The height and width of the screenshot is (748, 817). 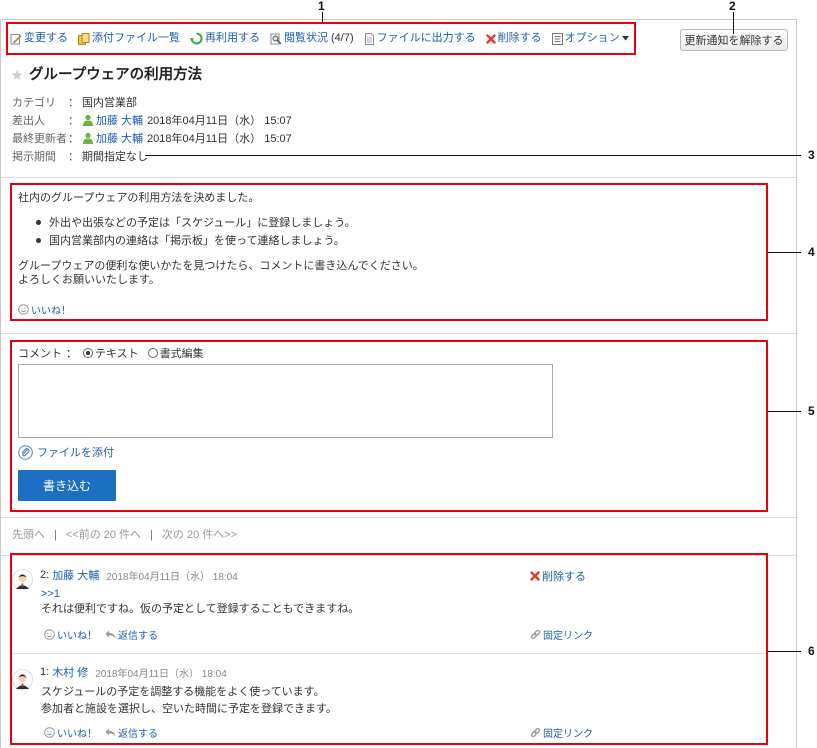 What do you see at coordinates (17, 75) in the screenshot?
I see `star-icon` at bounding box center [17, 75].